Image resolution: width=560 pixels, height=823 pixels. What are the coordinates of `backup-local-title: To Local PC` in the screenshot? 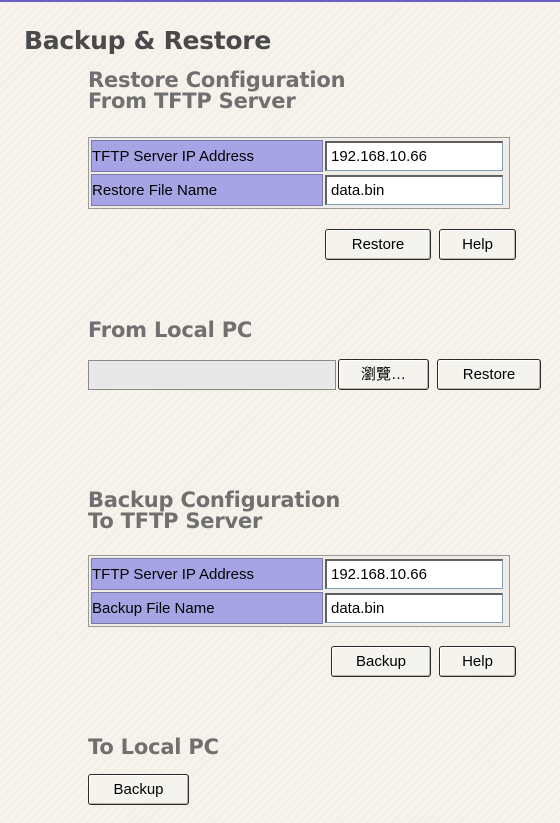 It's located at (153, 747).